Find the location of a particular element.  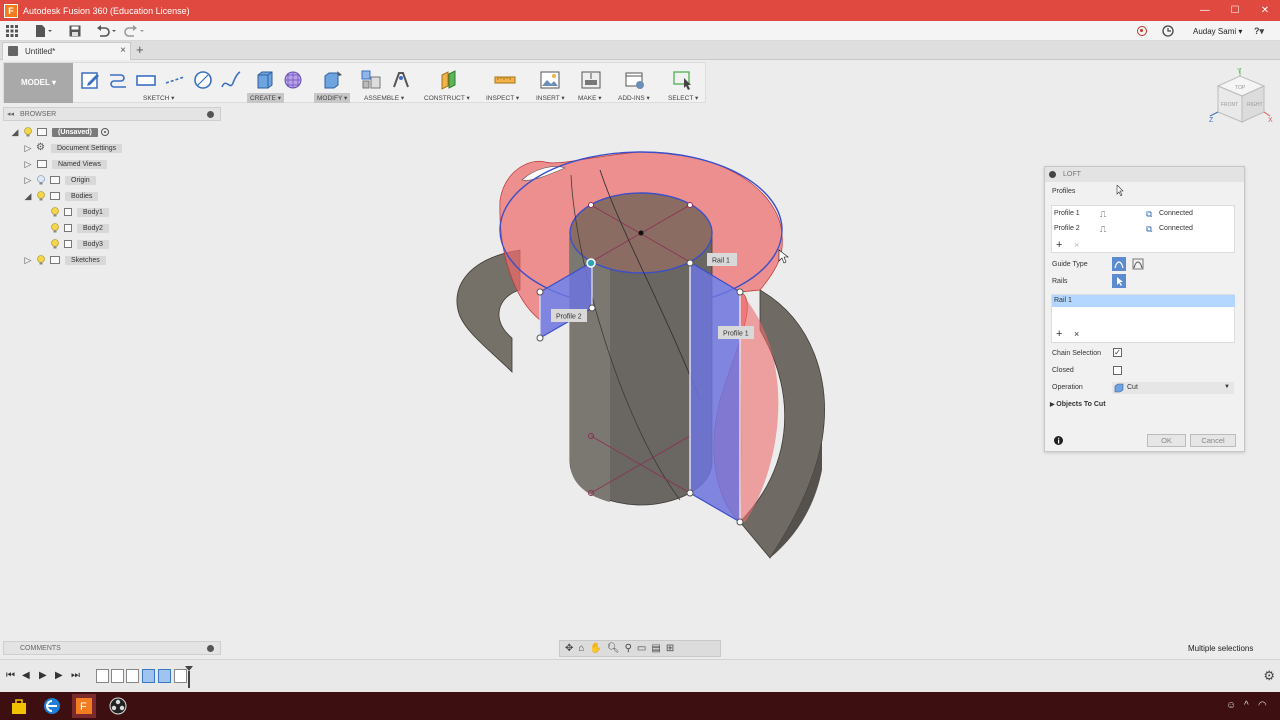

select-icon is located at coordinates (683, 80).